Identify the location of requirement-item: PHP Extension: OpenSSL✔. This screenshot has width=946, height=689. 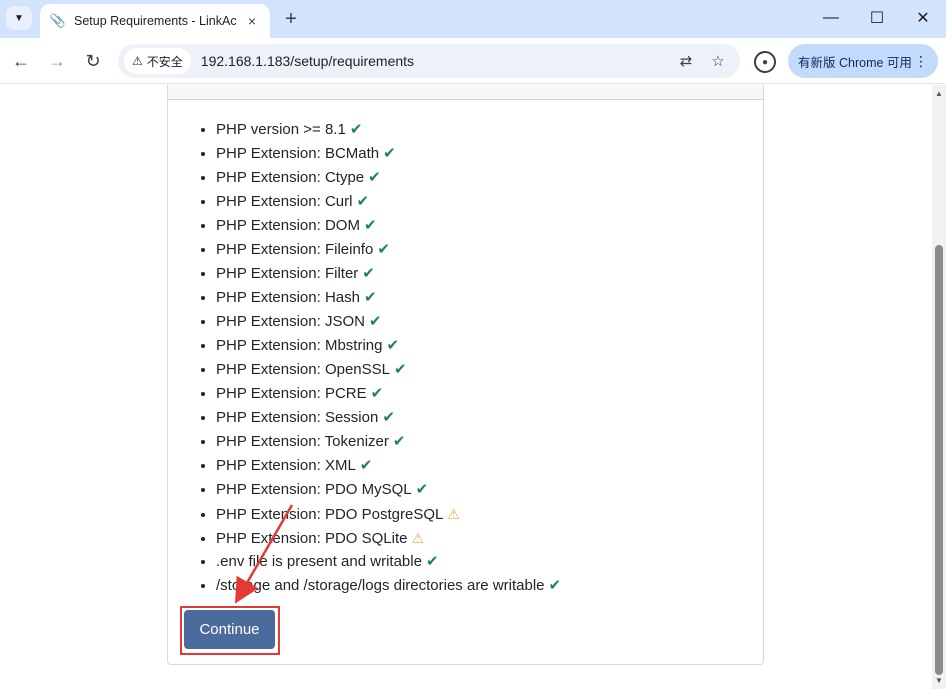
(388, 370).